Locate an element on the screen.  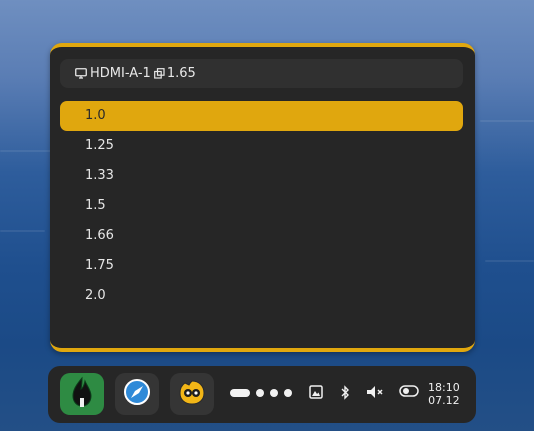
output-header: HDMI-A-1 1.65 is located at coordinates (261, 73).